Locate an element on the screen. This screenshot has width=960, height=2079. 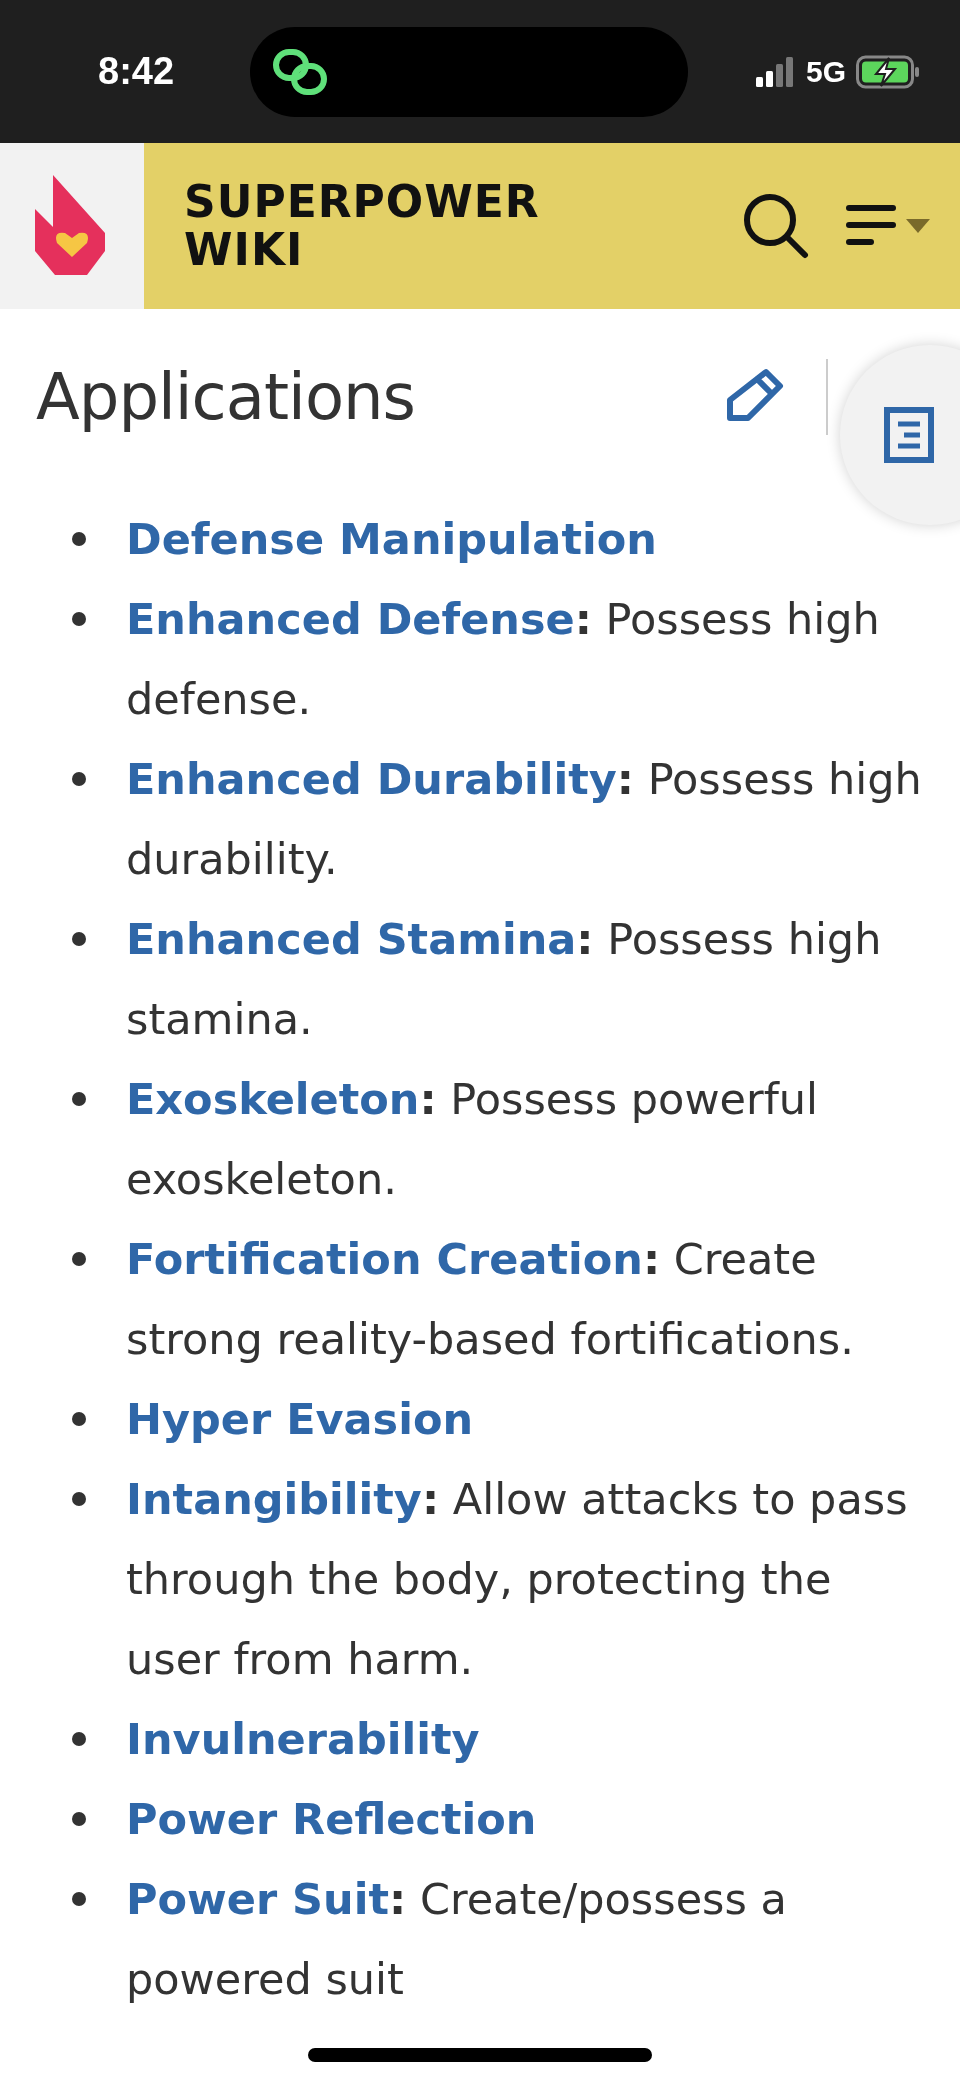
list-item-text: Power Suit: Create/possess a powered suit is located at coordinates (457, 1939).